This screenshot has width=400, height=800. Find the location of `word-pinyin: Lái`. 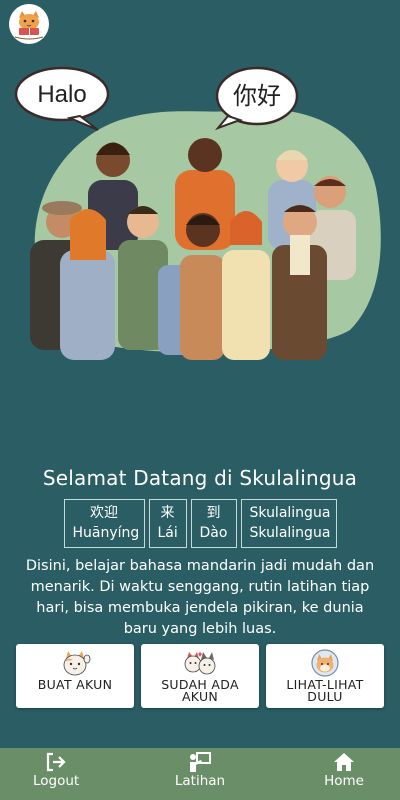

word-pinyin: Lái is located at coordinates (167, 533).